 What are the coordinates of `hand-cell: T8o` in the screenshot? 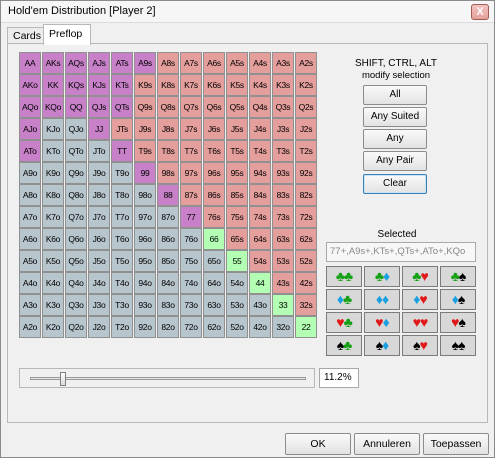 It's located at (122, 195).